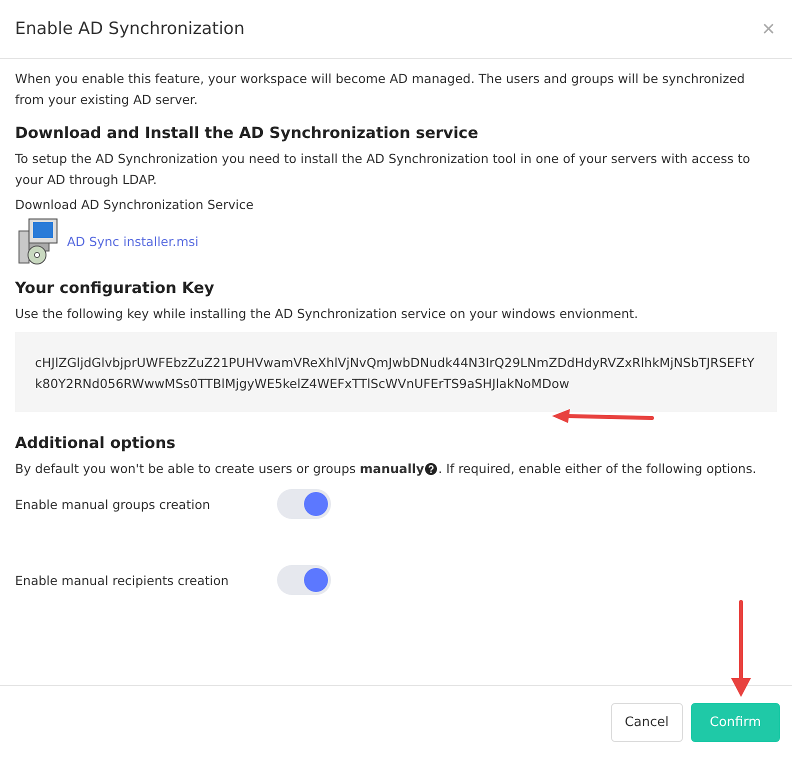 This screenshot has height=762, width=792. What do you see at coordinates (113, 504) in the screenshot?
I see `toggle-label: Enable manual groups creation` at bounding box center [113, 504].